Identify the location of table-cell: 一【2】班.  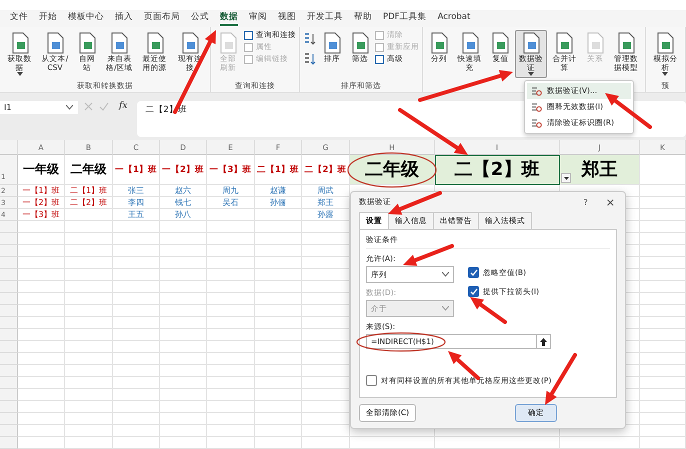
(41, 203).